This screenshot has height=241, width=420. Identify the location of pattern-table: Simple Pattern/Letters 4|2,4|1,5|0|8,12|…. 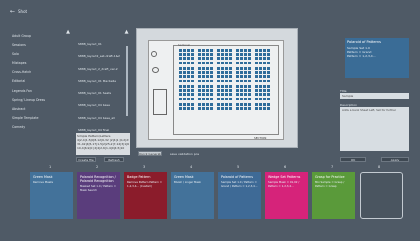
(103, 144).